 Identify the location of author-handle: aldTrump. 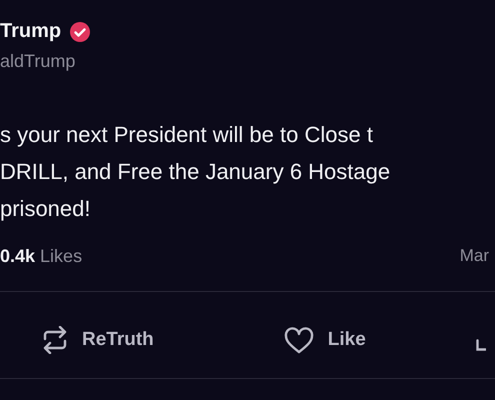
(247, 61).